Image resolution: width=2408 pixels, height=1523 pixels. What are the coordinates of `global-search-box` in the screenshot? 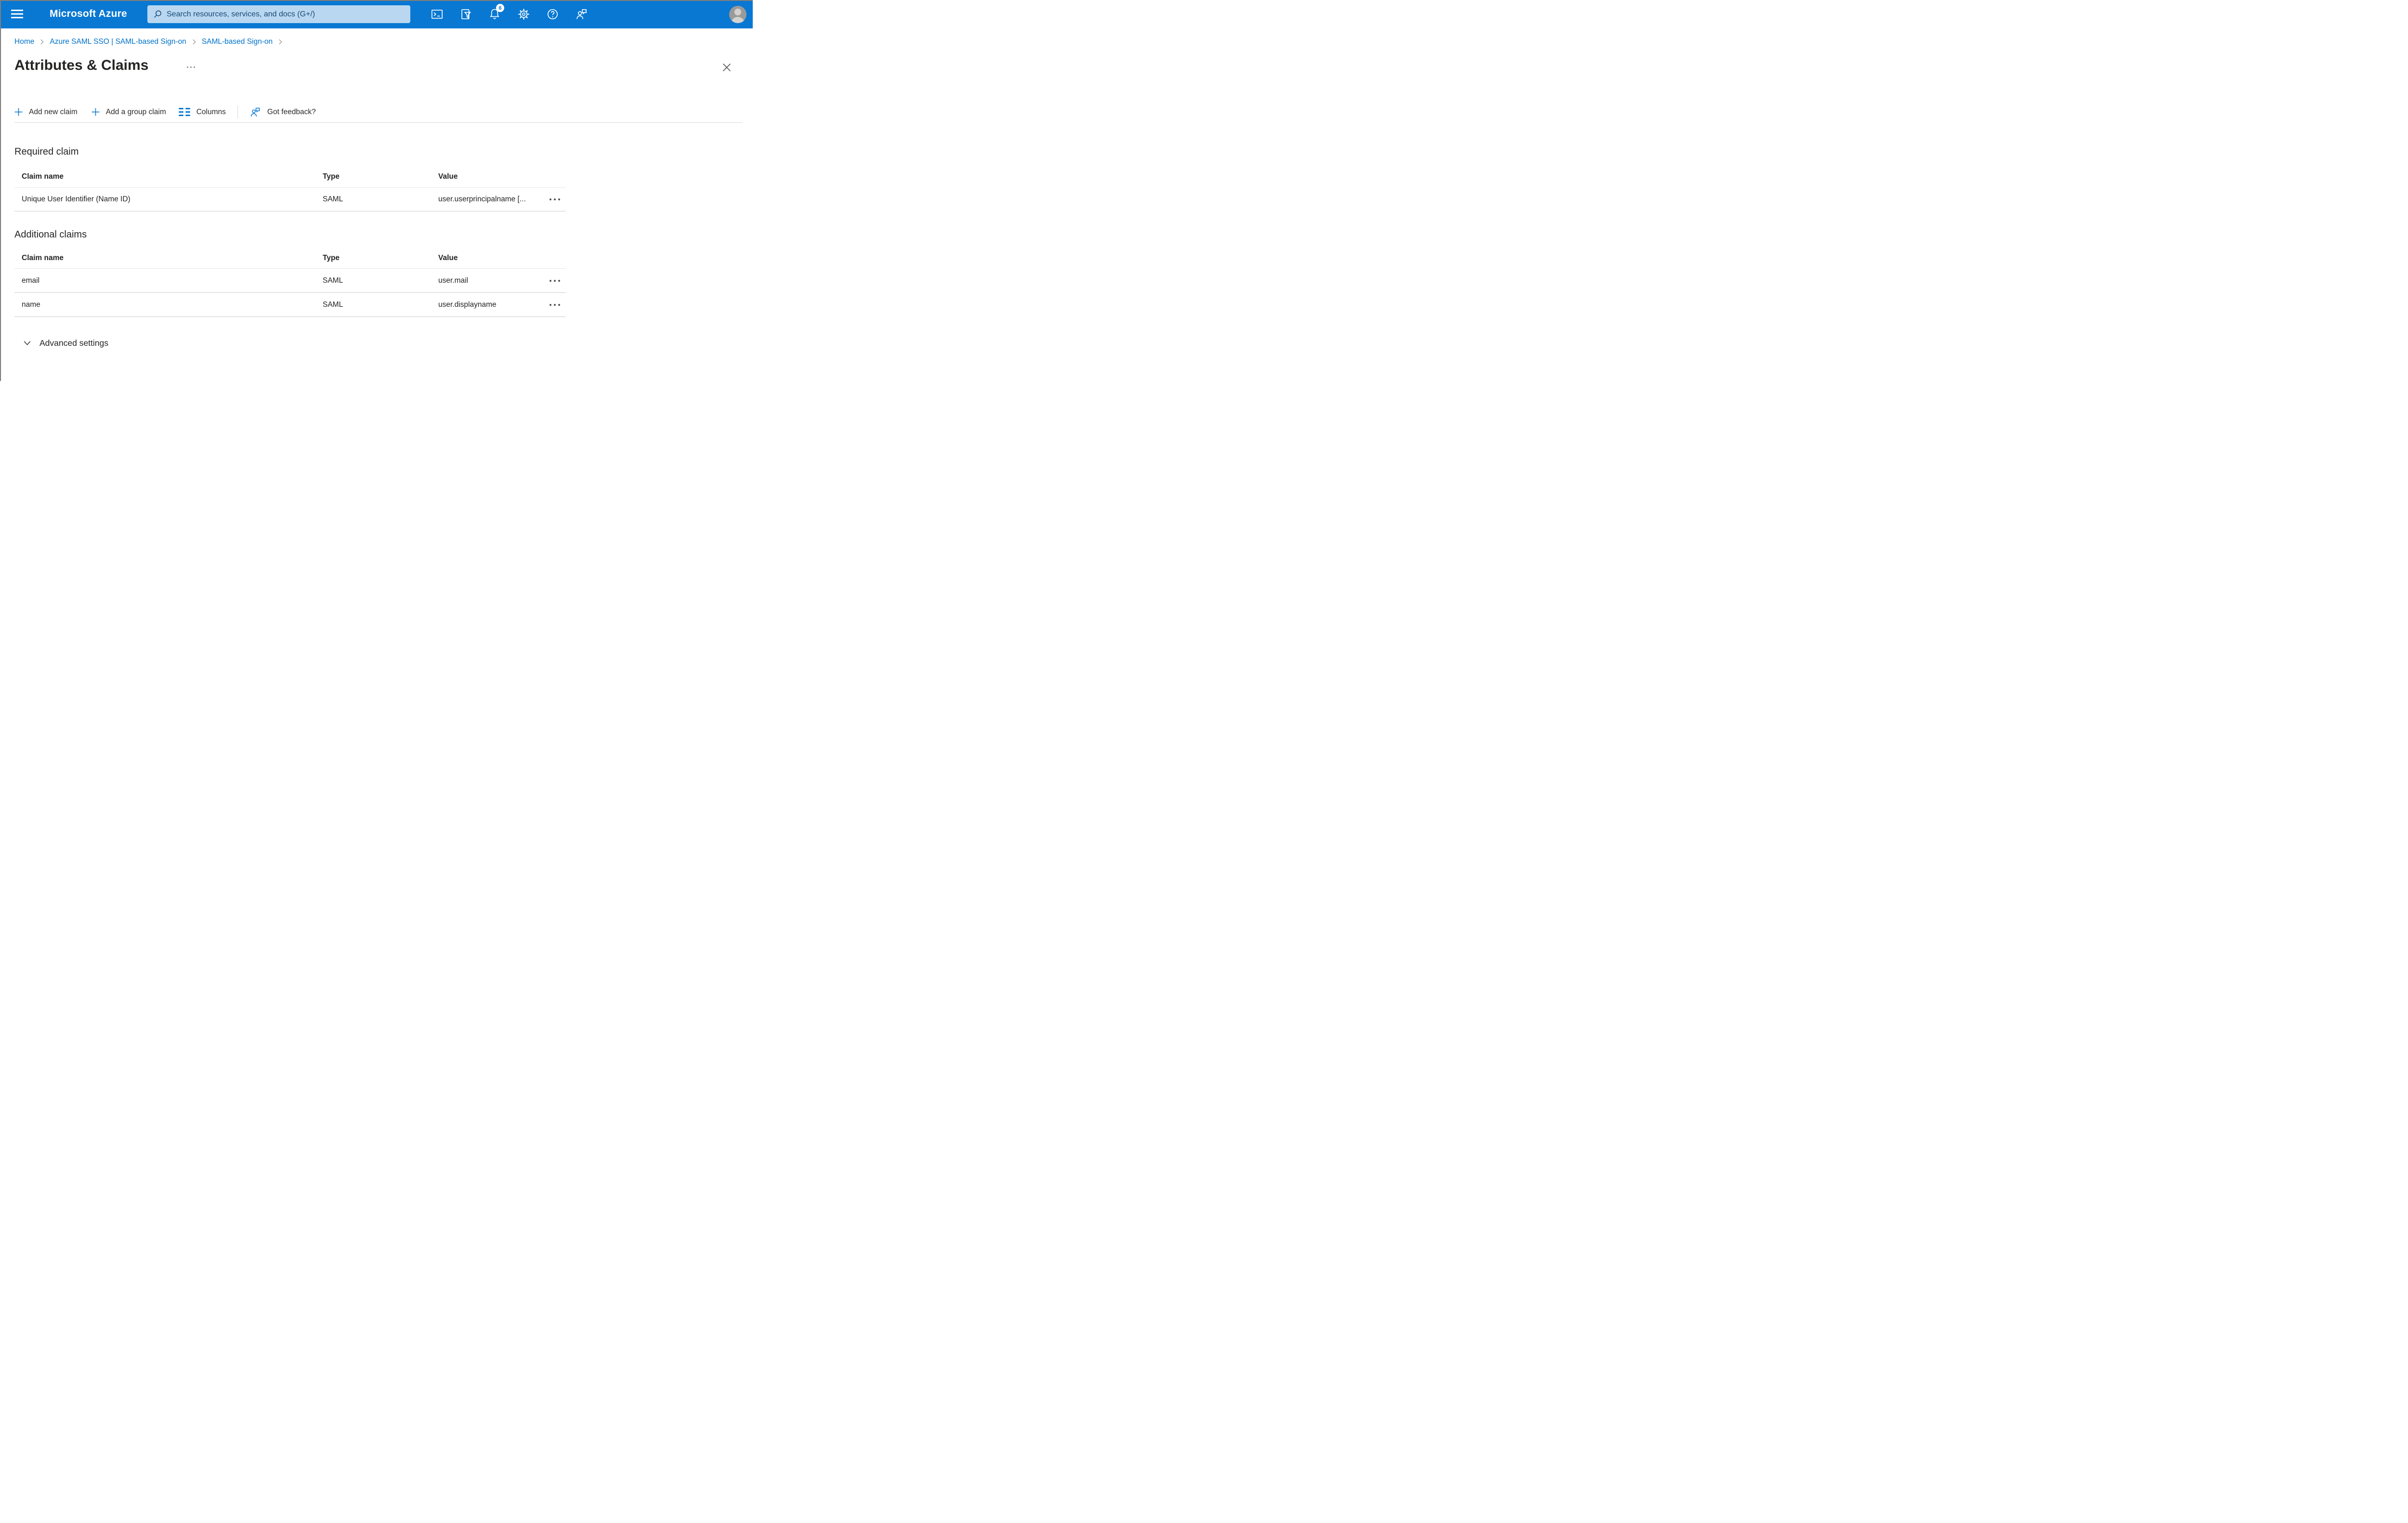 It's located at (278, 14).